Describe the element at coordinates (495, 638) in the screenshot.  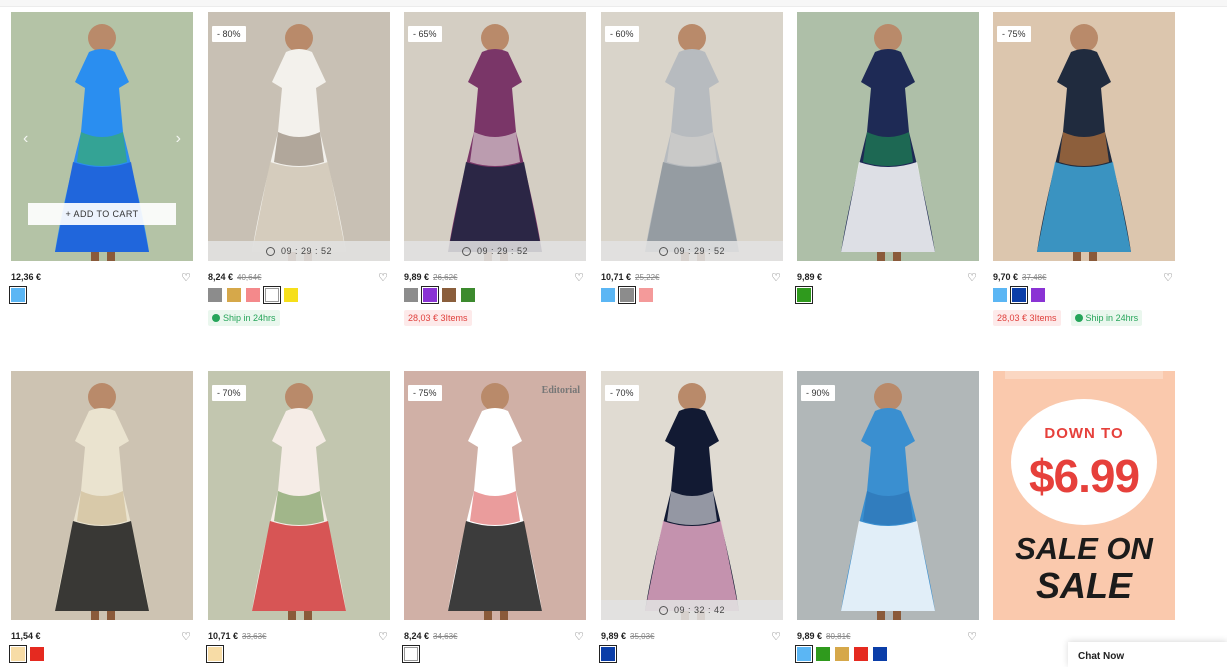
I see `price-row: 8,24 €34,63€ ♡` at that location.